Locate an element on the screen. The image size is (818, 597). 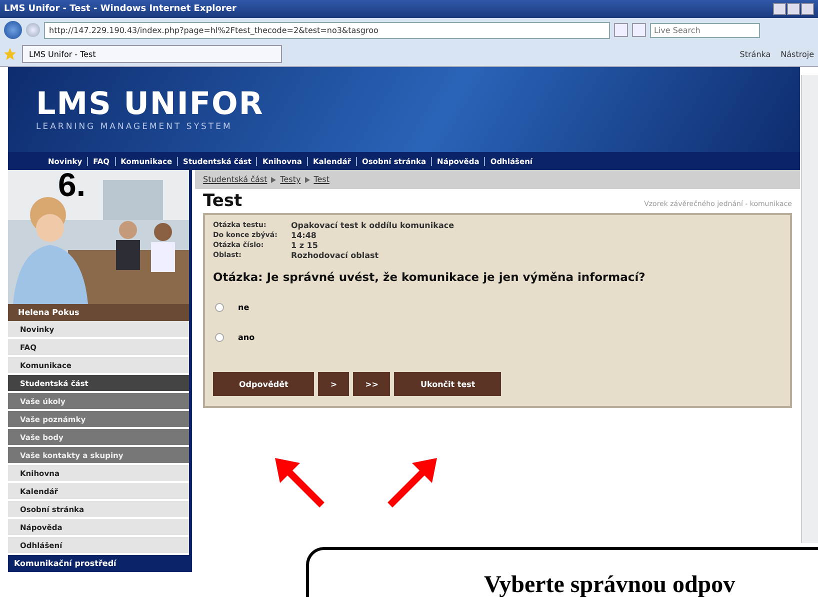
search-field: Live Search is located at coordinates (705, 30).